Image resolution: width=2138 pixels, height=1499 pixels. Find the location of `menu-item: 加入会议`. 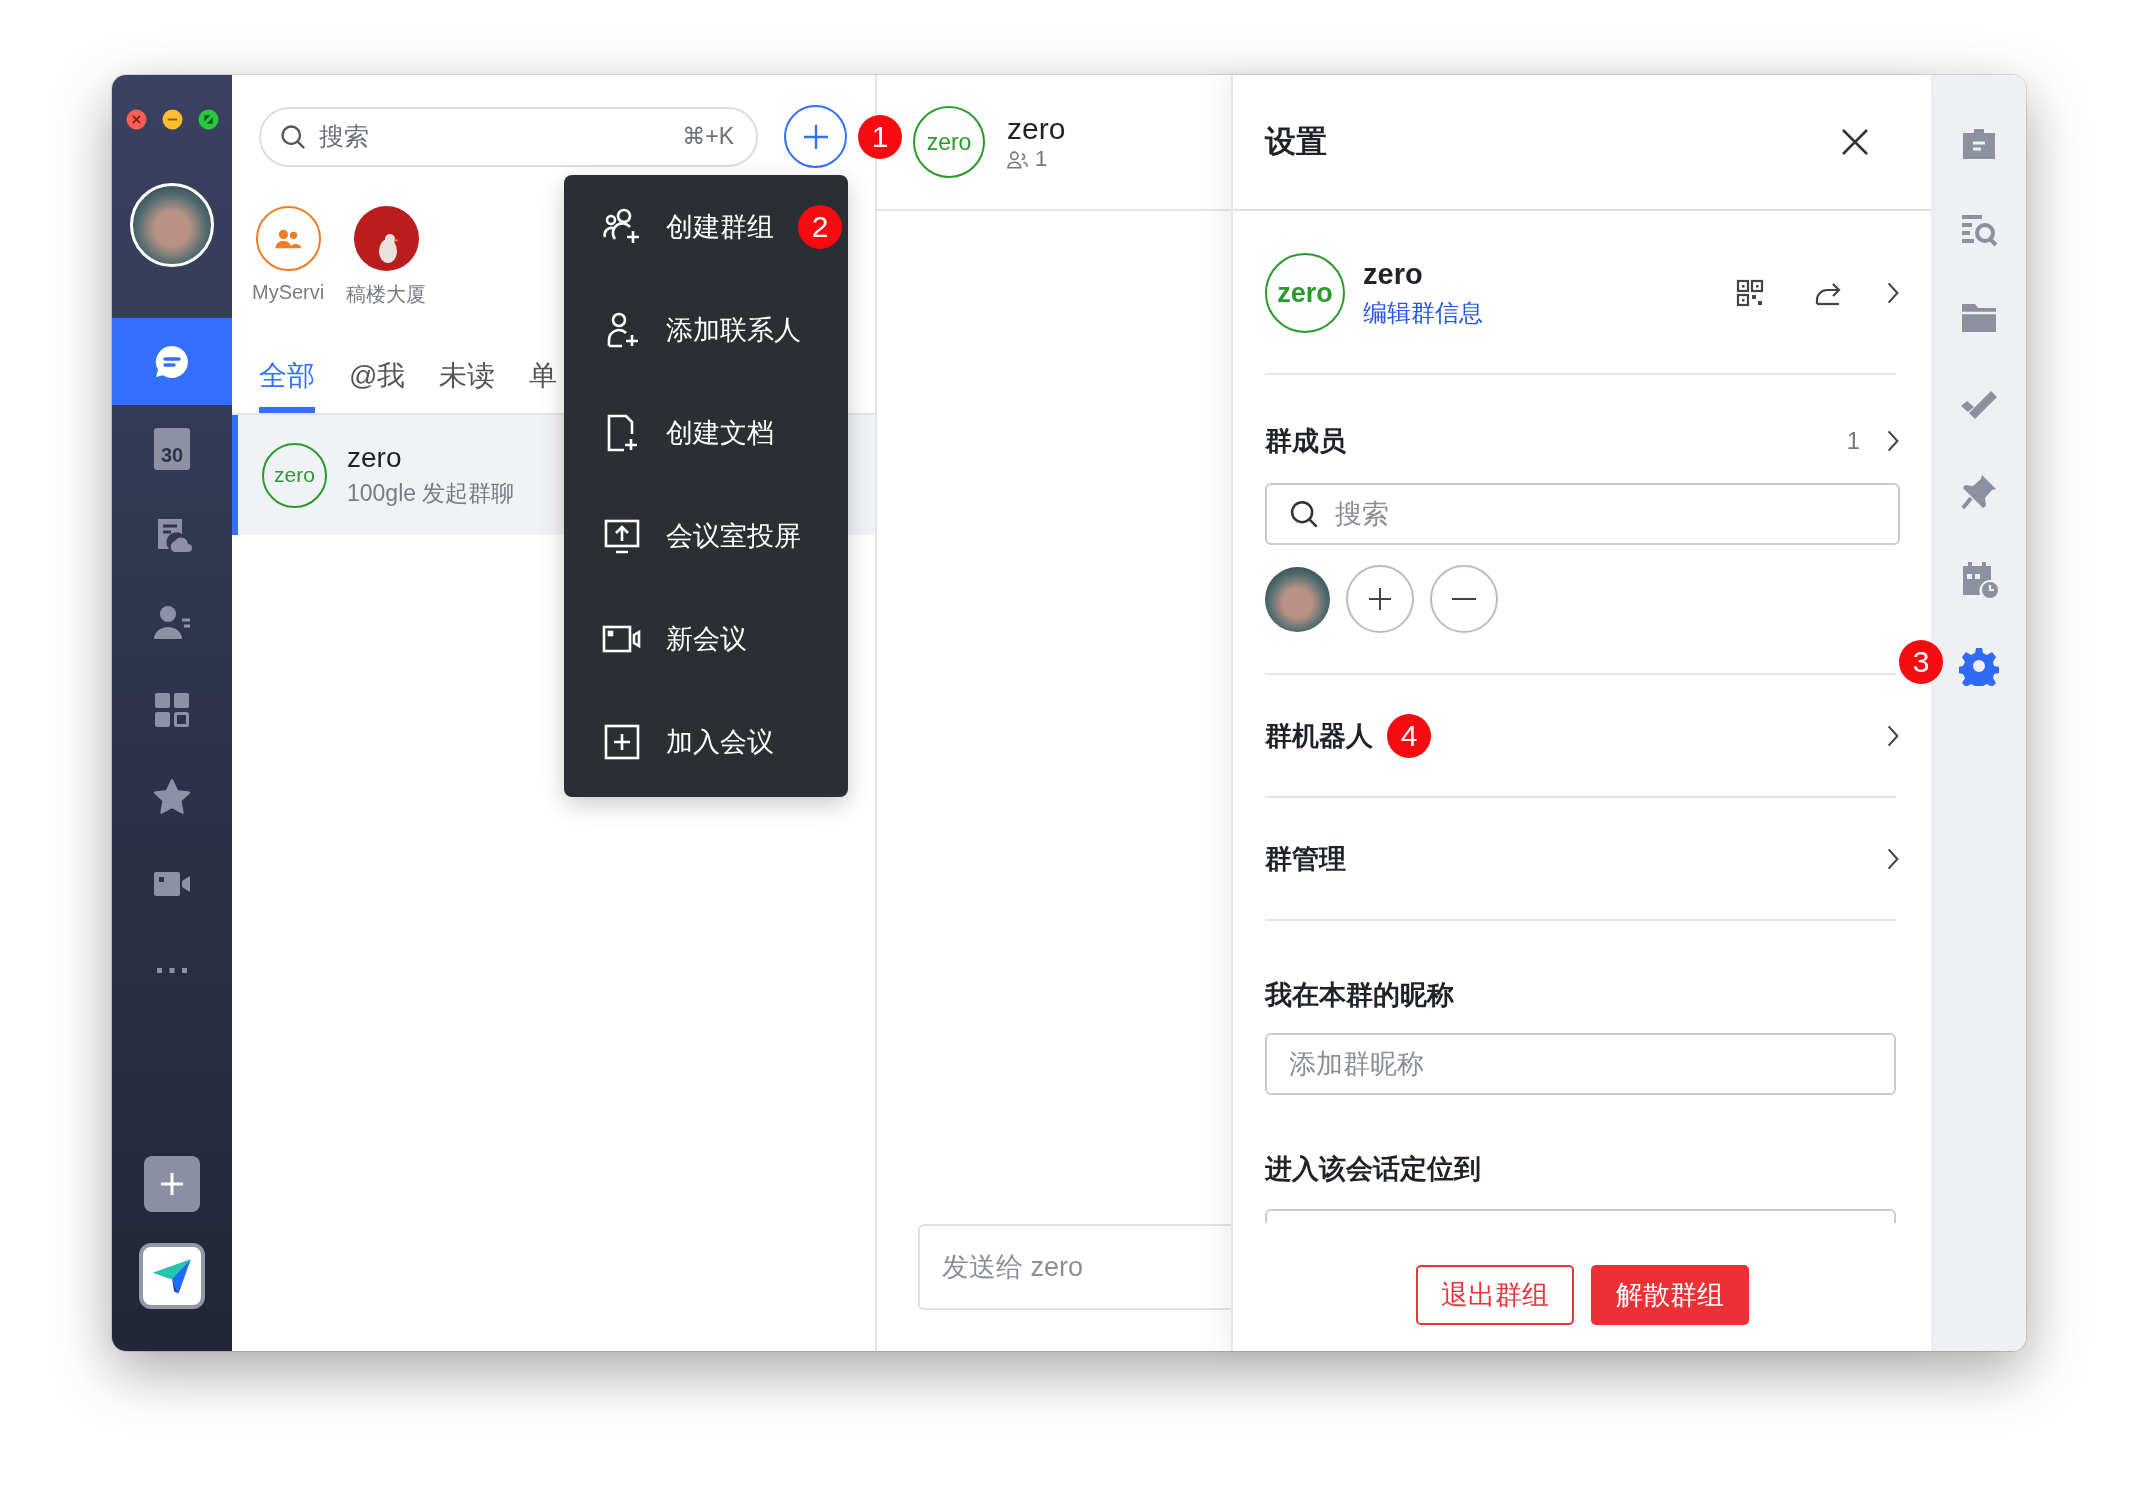

menu-item: 加入会议 is located at coordinates (706, 741).